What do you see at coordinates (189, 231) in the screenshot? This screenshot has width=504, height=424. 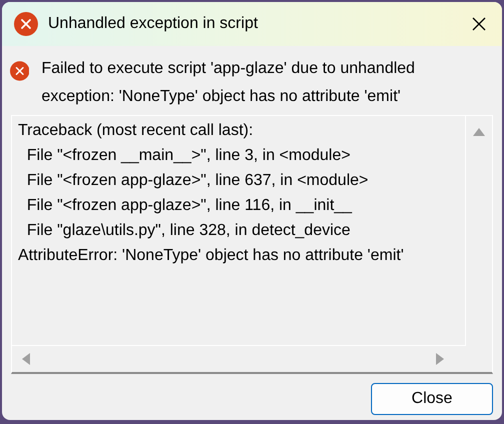 I see `traceback-line: File "glaze\utils.py", line 328, in detect_device` at bounding box center [189, 231].